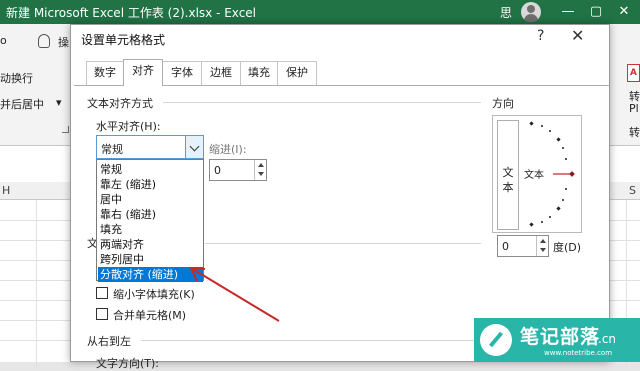 Image resolution: width=640 pixels, height=371 pixels. I want to click on watermark-domain: .cn, so click(607, 339).